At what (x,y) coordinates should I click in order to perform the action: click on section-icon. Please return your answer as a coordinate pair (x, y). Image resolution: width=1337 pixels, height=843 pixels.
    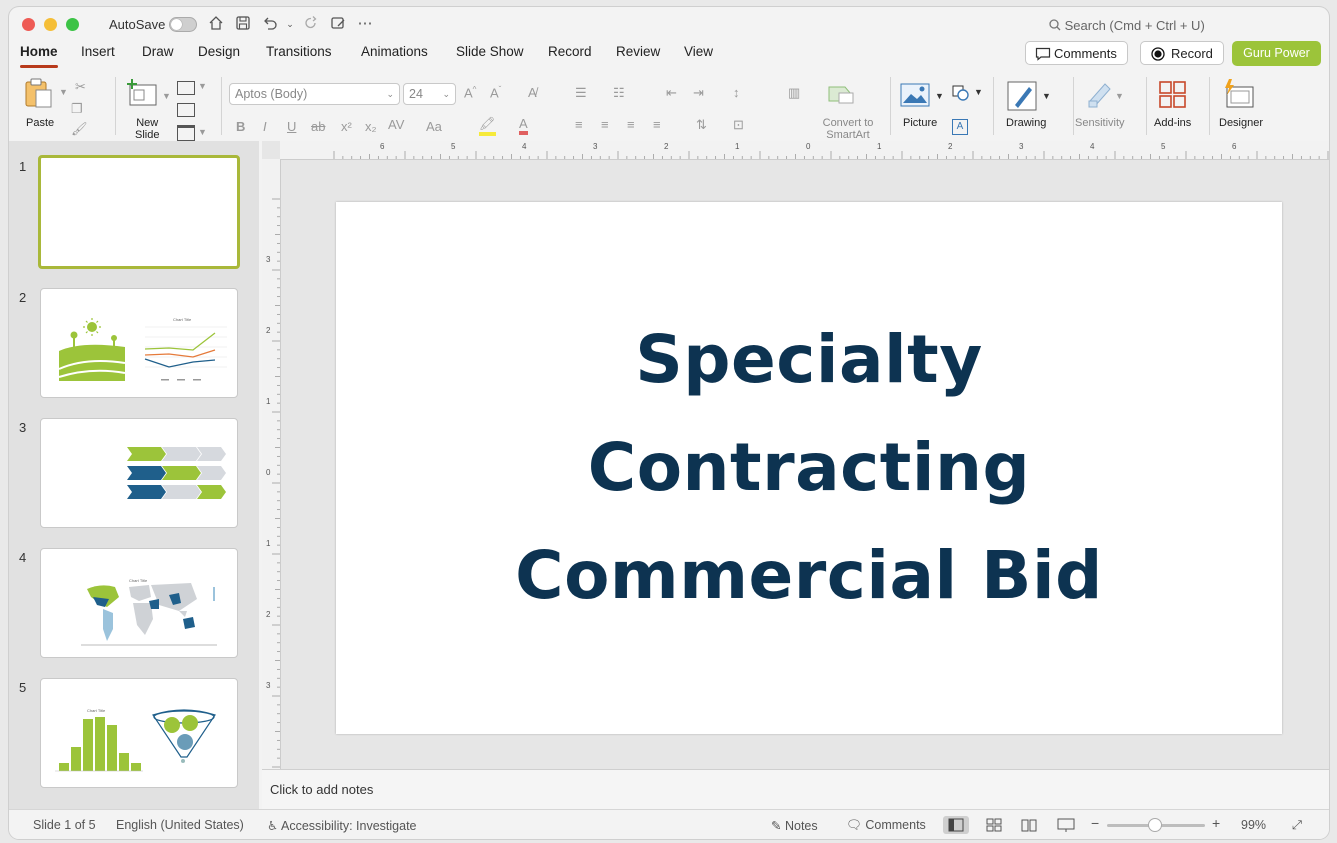
    Looking at the image, I should click on (186, 133).